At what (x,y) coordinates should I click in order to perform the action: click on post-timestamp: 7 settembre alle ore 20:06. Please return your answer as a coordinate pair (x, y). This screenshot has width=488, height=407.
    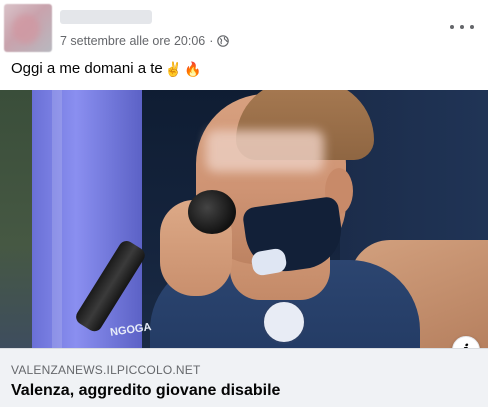
    Looking at the image, I should click on (132, 41).